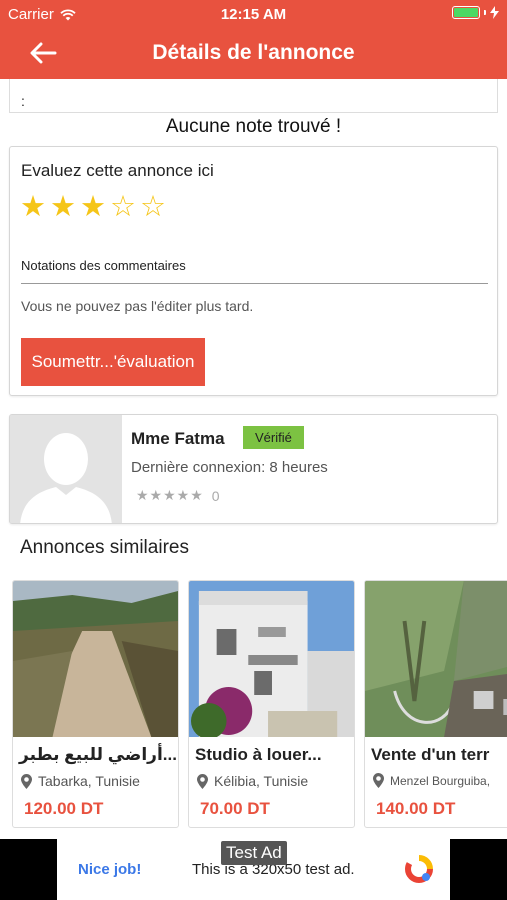 Image resolution: width=507 pixels, height=900 pixels. I want to click on listing-price: 70.00 DT, so click(235, 808).